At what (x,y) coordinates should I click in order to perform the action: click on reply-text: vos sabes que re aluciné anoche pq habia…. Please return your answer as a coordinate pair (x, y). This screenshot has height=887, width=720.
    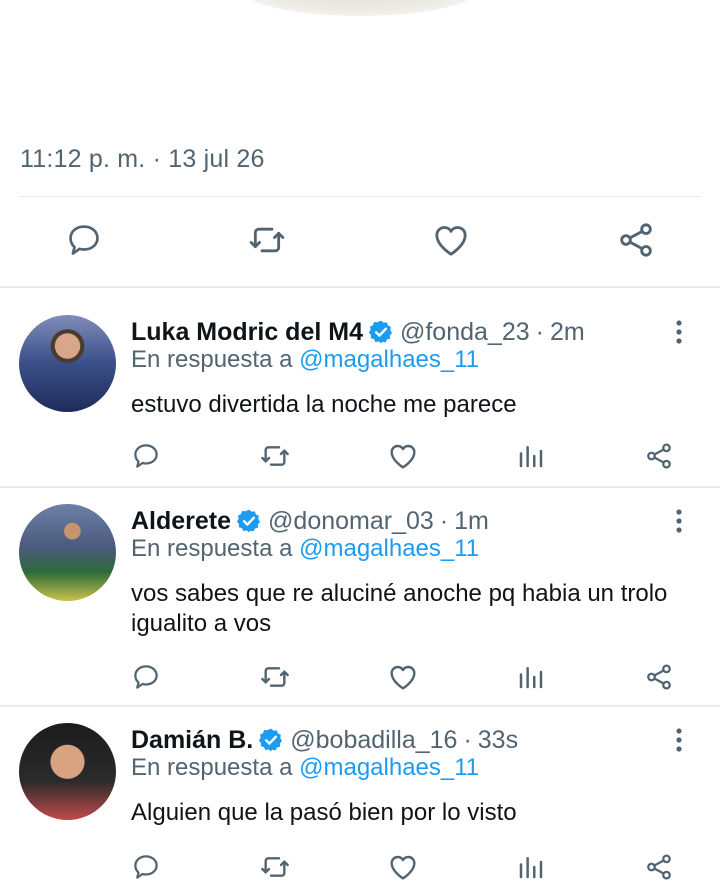
    Looking at the image, I should click on (399, 608).